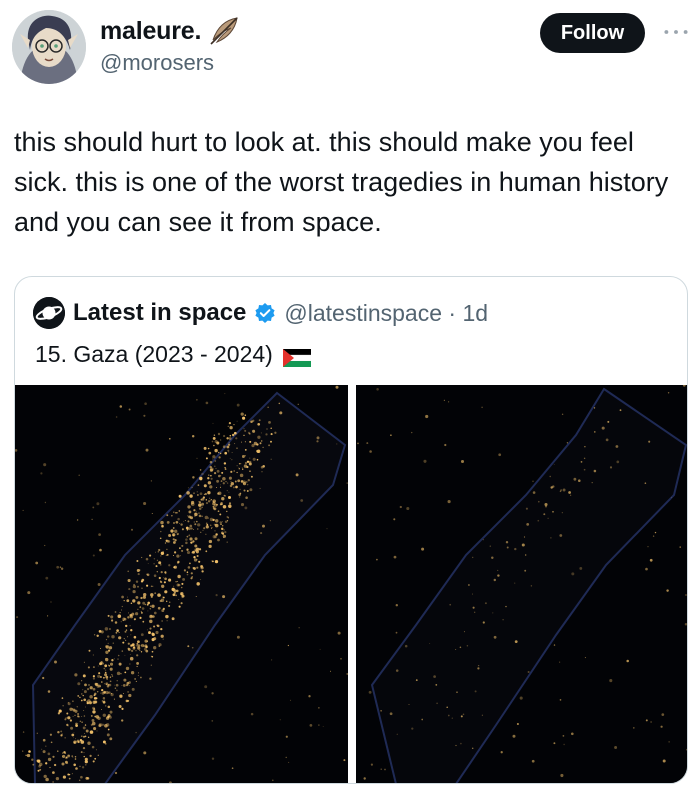  I want to click on quoted-tweet-text-row: 15. Gaza (2023 - 2024), so click(173, 354).